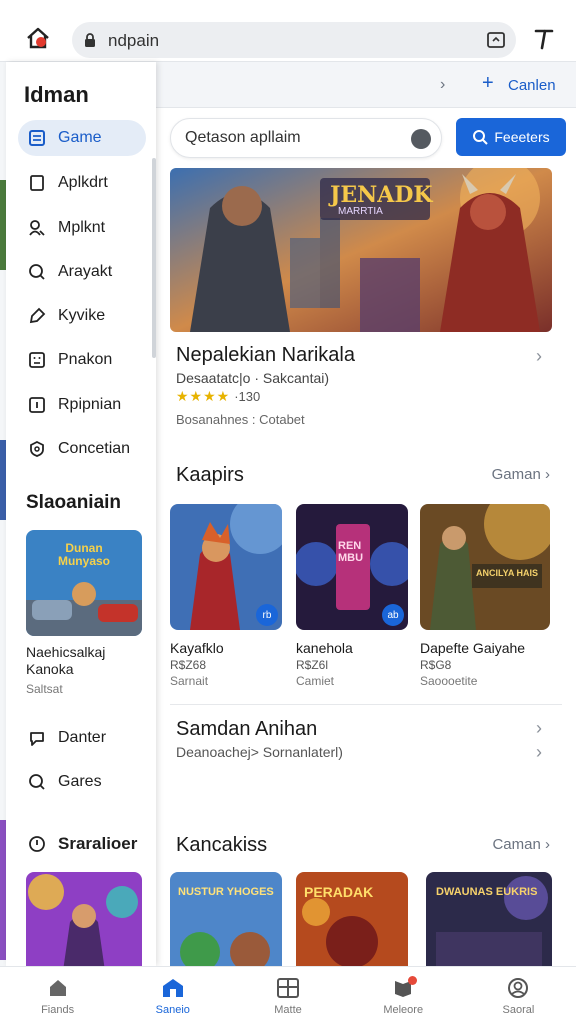 The image size is (576, 1024). What do you see at coordinates (544, 39) in the screenshot?
I see `overflow-menu-icon` at bounding box center [544, 39].